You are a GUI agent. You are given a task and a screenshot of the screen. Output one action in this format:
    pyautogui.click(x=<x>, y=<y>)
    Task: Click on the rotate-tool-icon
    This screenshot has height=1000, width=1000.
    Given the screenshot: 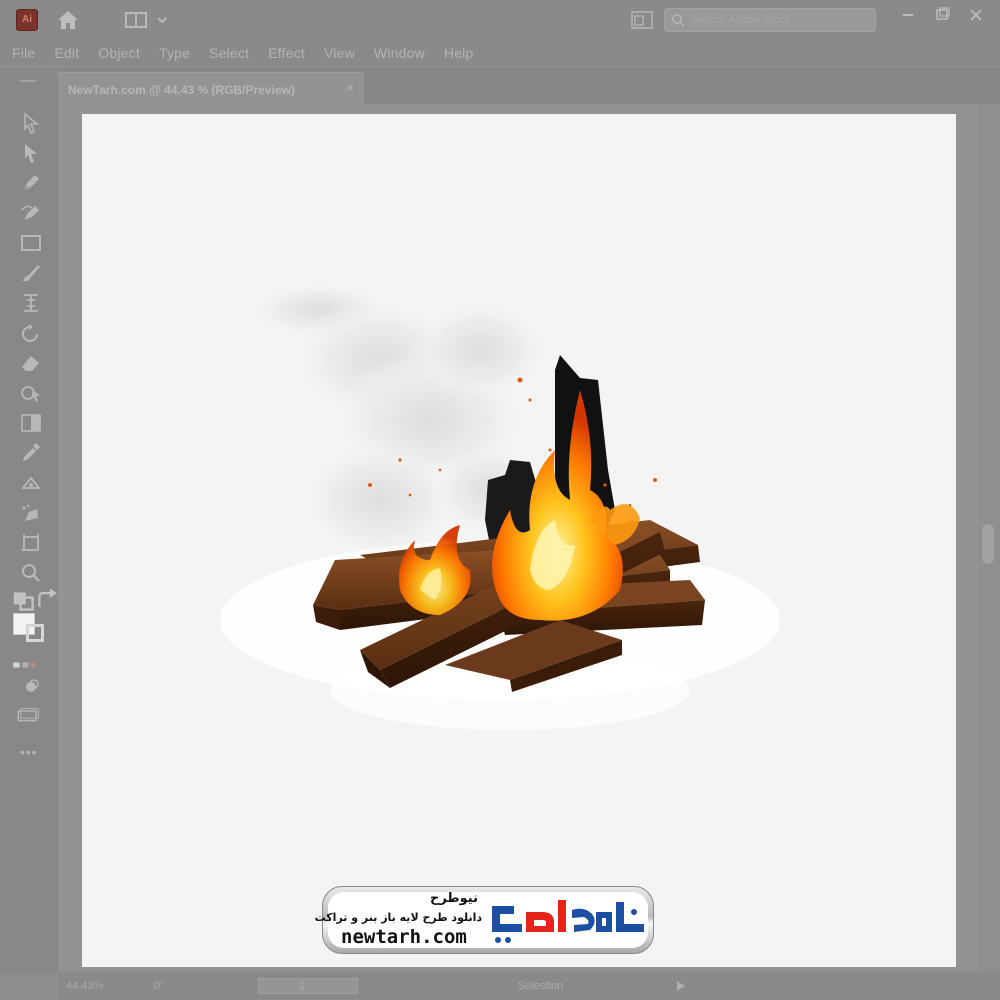 What is the action you would take?
    pyautogui.click(x=31, y=333)
    